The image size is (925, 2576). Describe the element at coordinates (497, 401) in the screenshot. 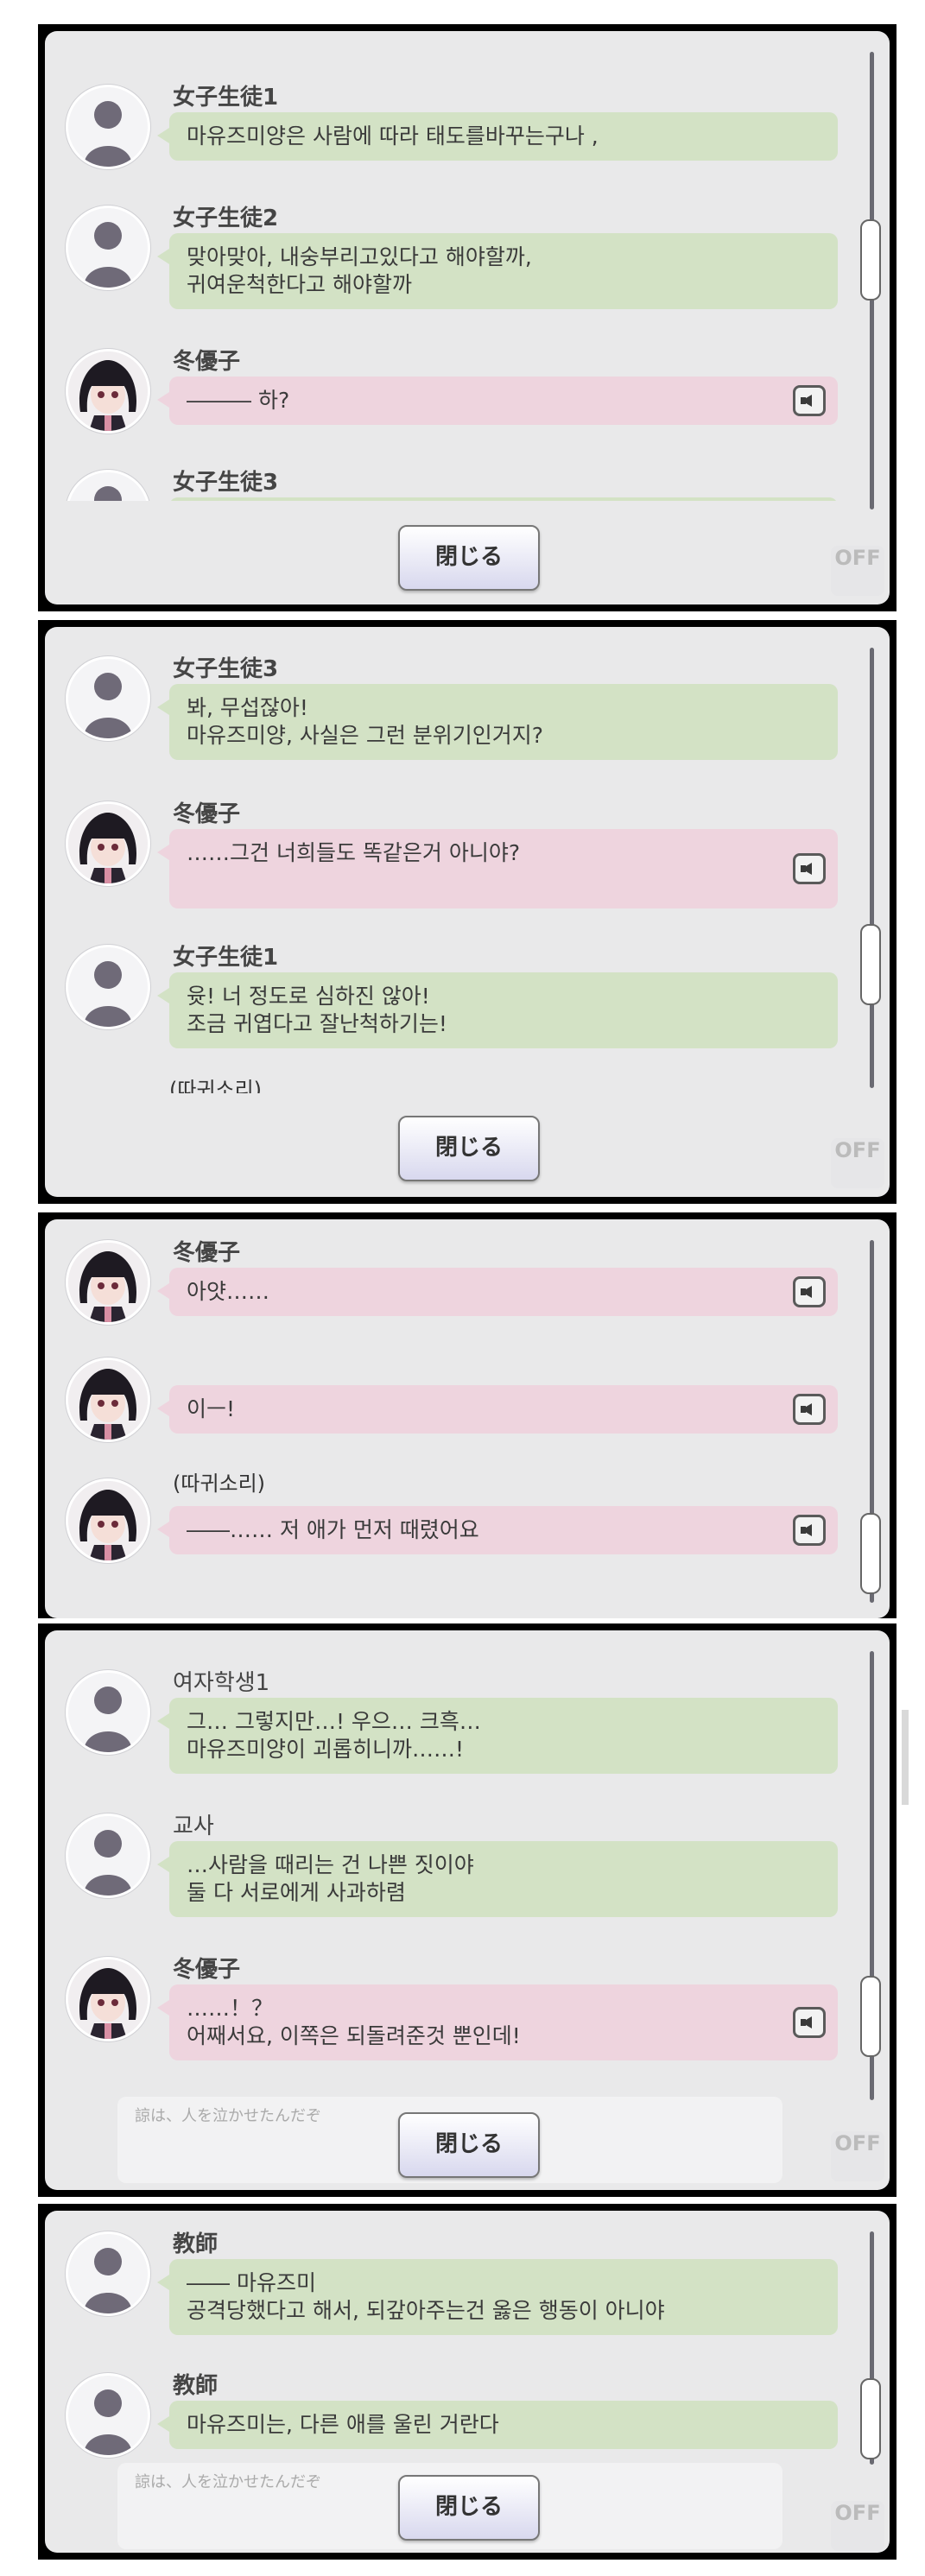

I see `message-bubble: ――― 하?` at that location.